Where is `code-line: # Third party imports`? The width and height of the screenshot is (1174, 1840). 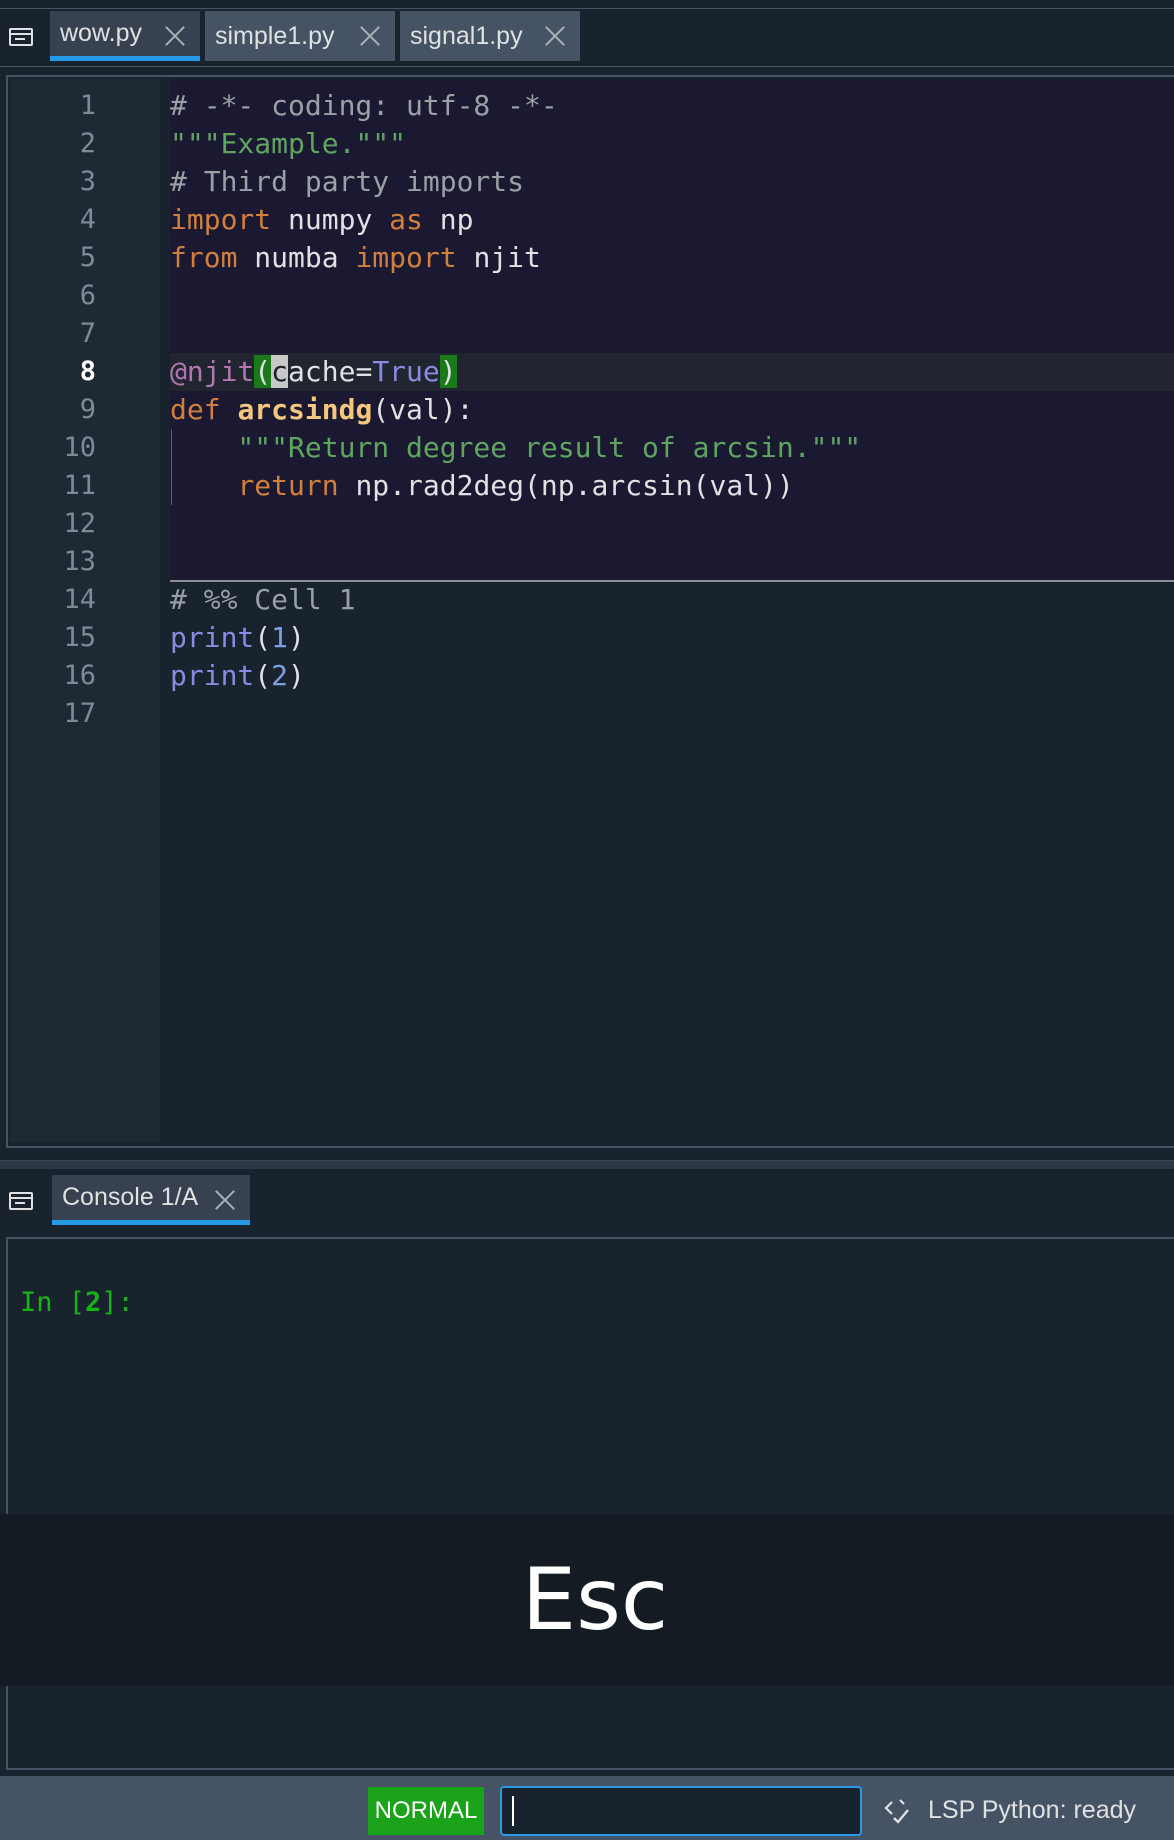
code-line: # Third party imports is located at coordinates (347, 182).